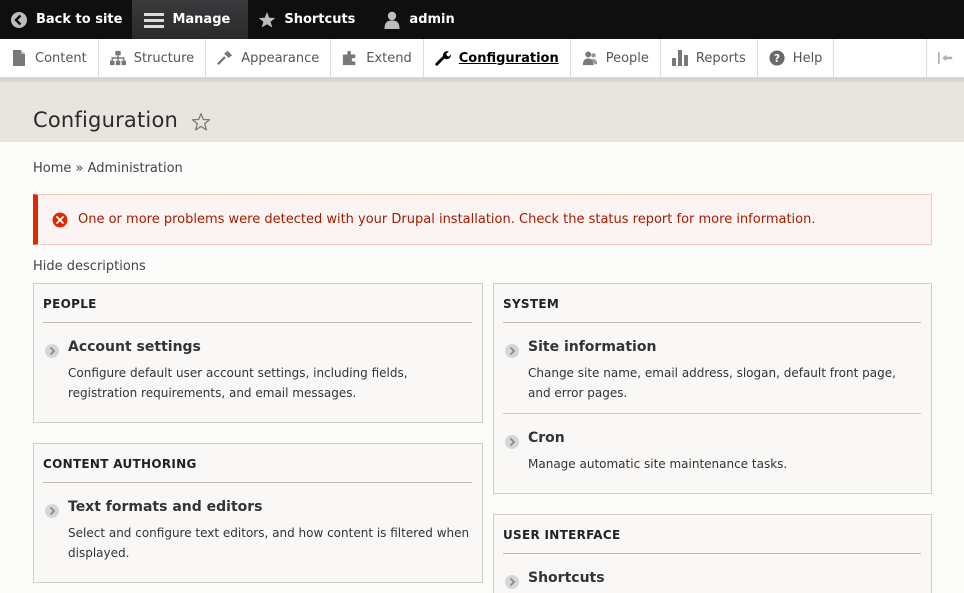  I want to click on wrench-icon, so click(443, 58).